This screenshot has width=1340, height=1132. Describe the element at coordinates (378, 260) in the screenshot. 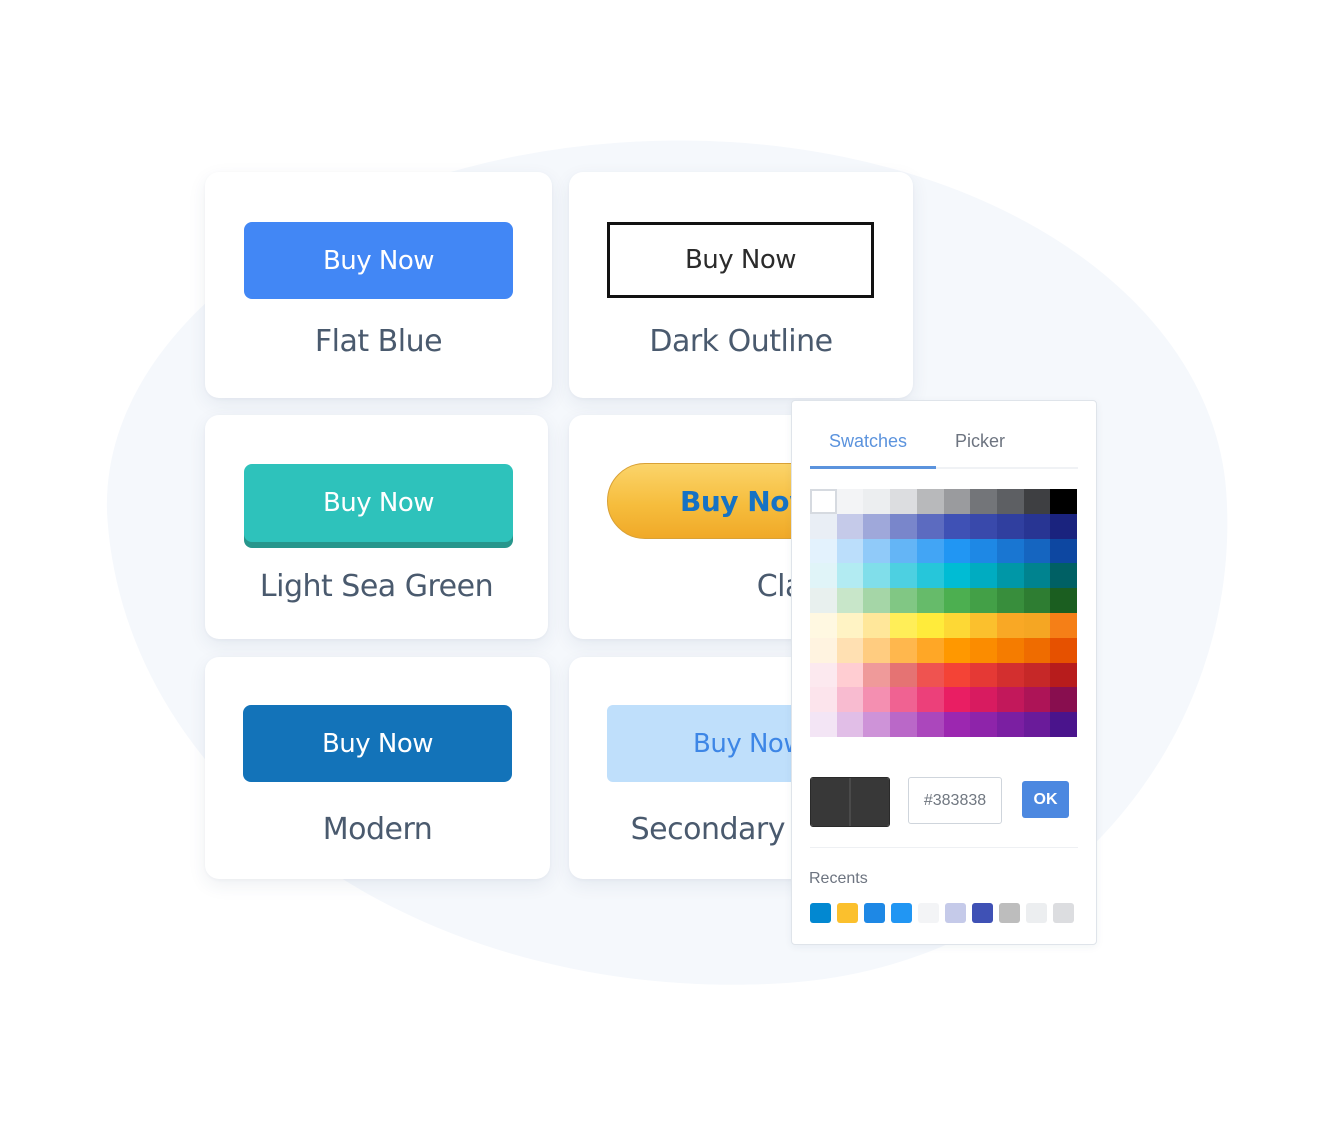

I see `buy-now-button-flat-blue: Buy Now` at that location.